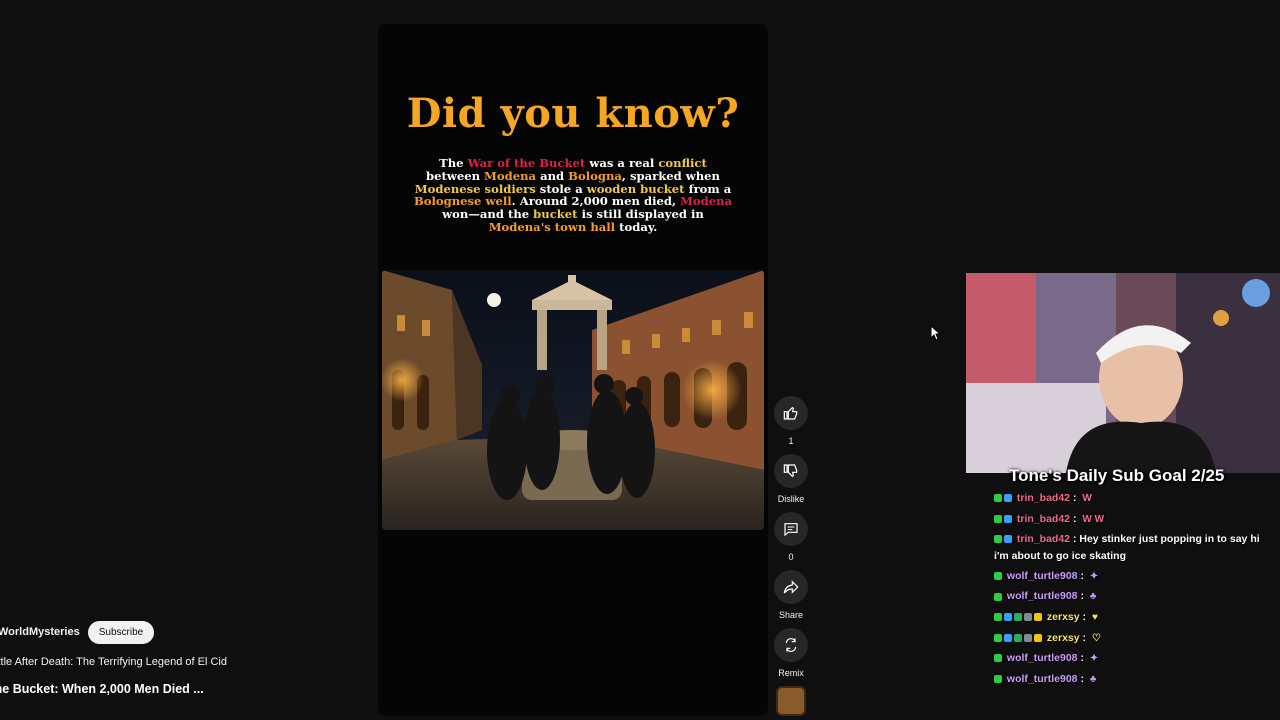 The height and width of the screenshot is (720, 1280). I want to click on chat-emote-icon: ♡, so click(1096, 638).